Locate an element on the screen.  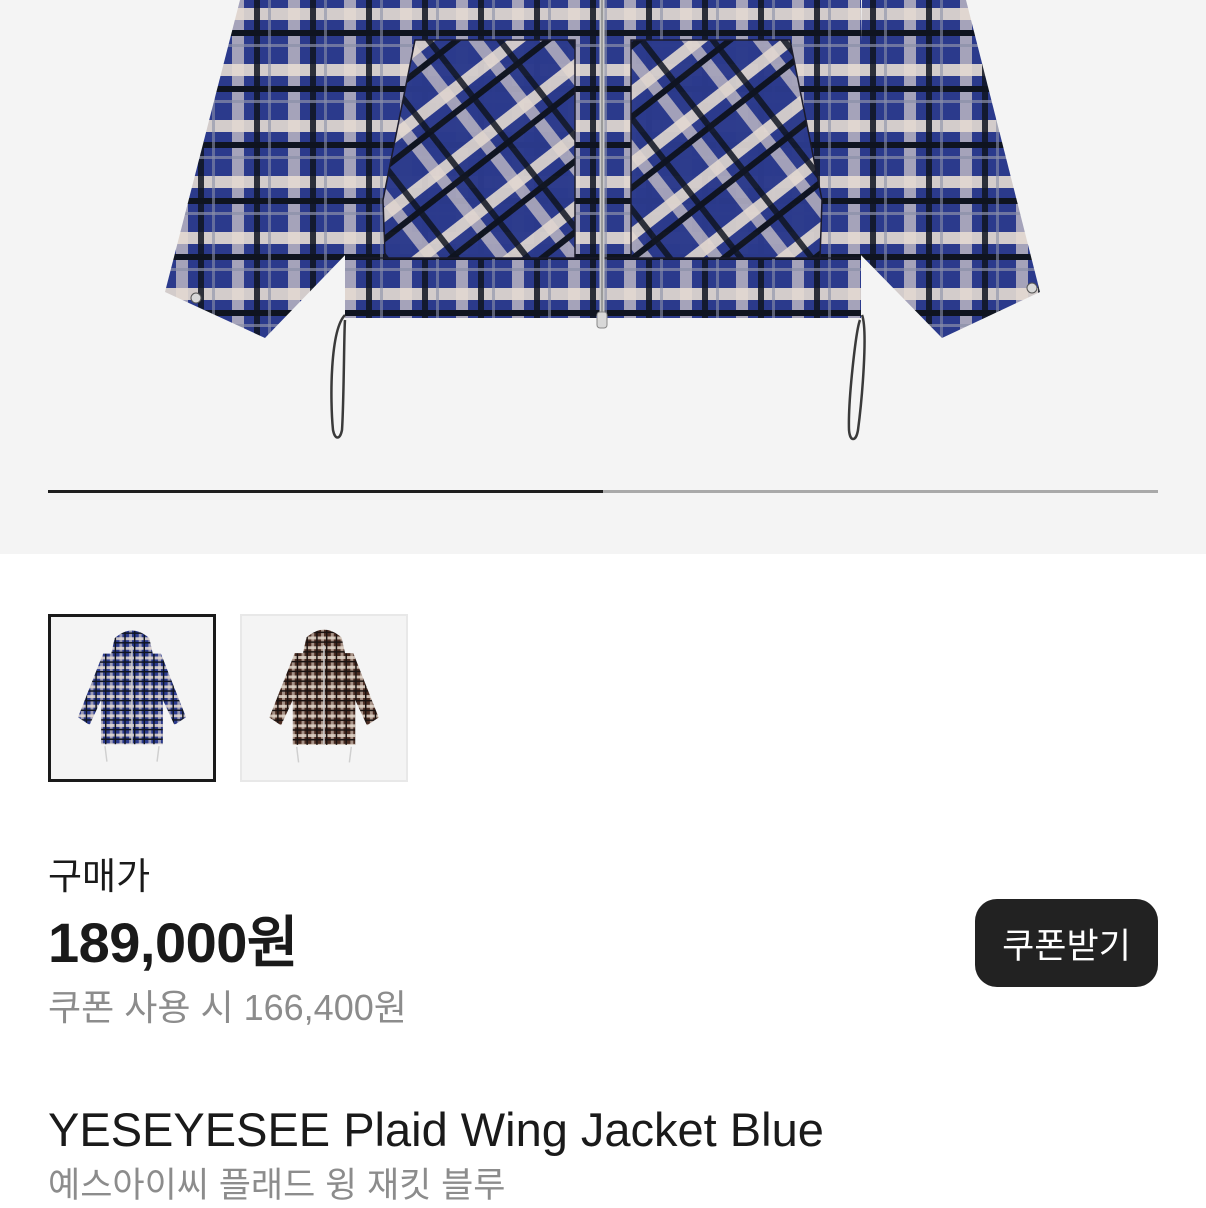
product-title-english: YESEYESEE Plaid Wing Jacket Blue is located at coordinates (436, 1129).